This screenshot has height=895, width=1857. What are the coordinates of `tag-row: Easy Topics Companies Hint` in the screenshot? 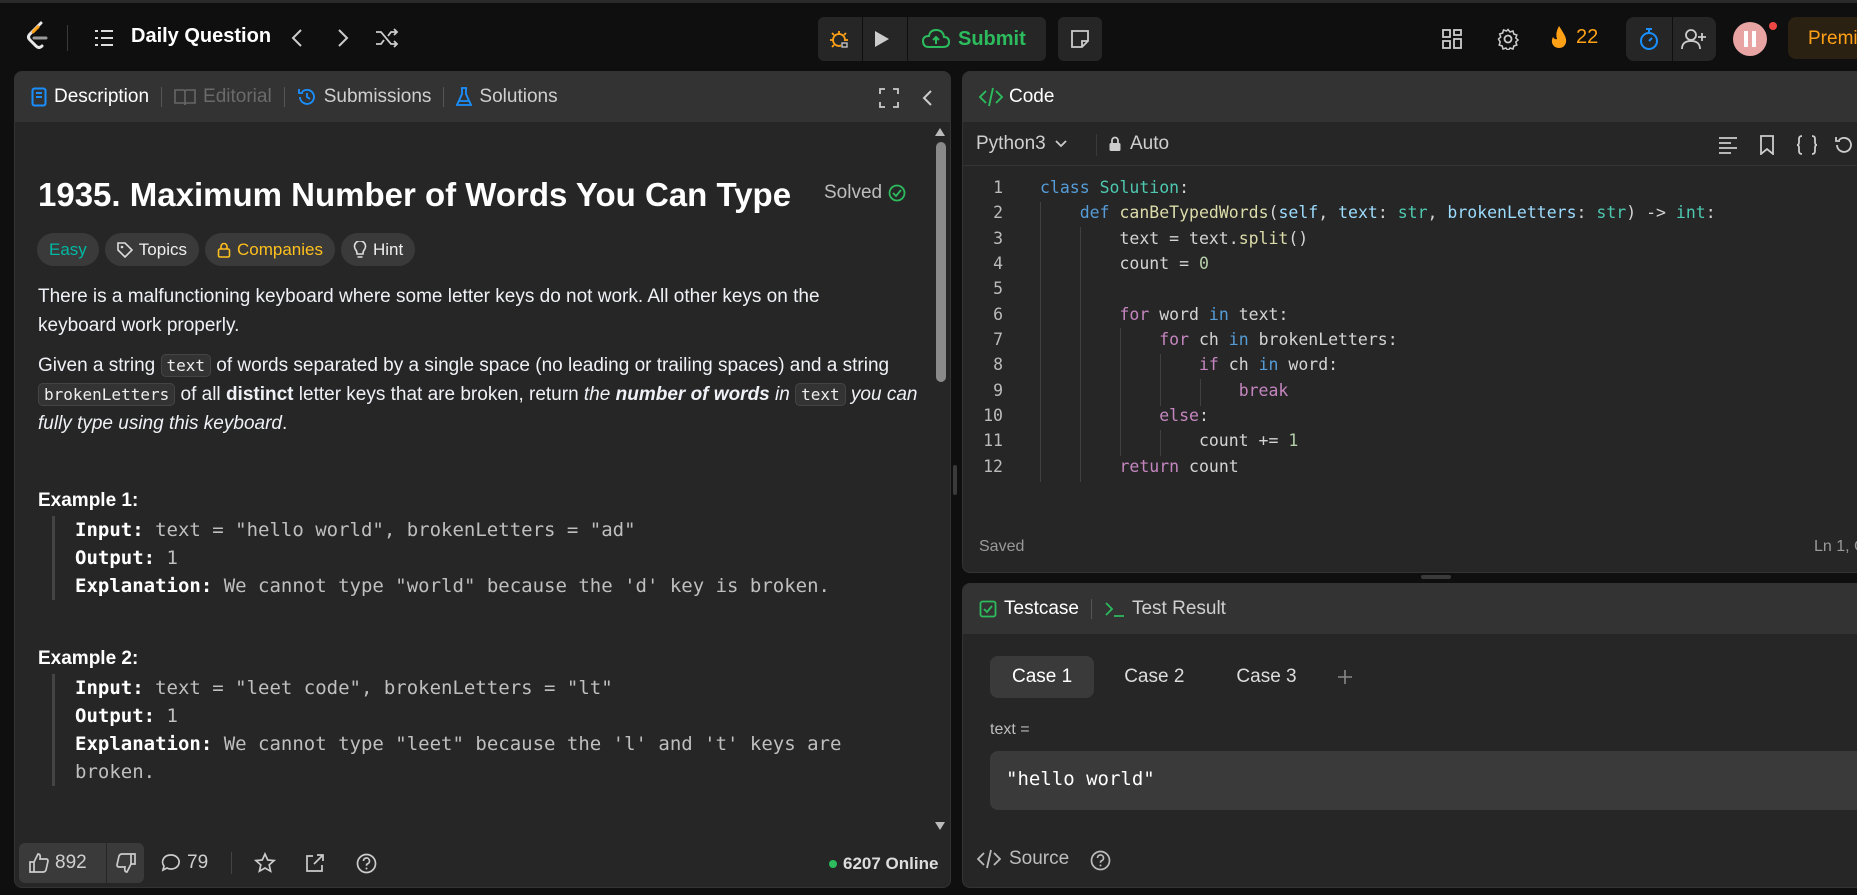 It's located at (229, 249).